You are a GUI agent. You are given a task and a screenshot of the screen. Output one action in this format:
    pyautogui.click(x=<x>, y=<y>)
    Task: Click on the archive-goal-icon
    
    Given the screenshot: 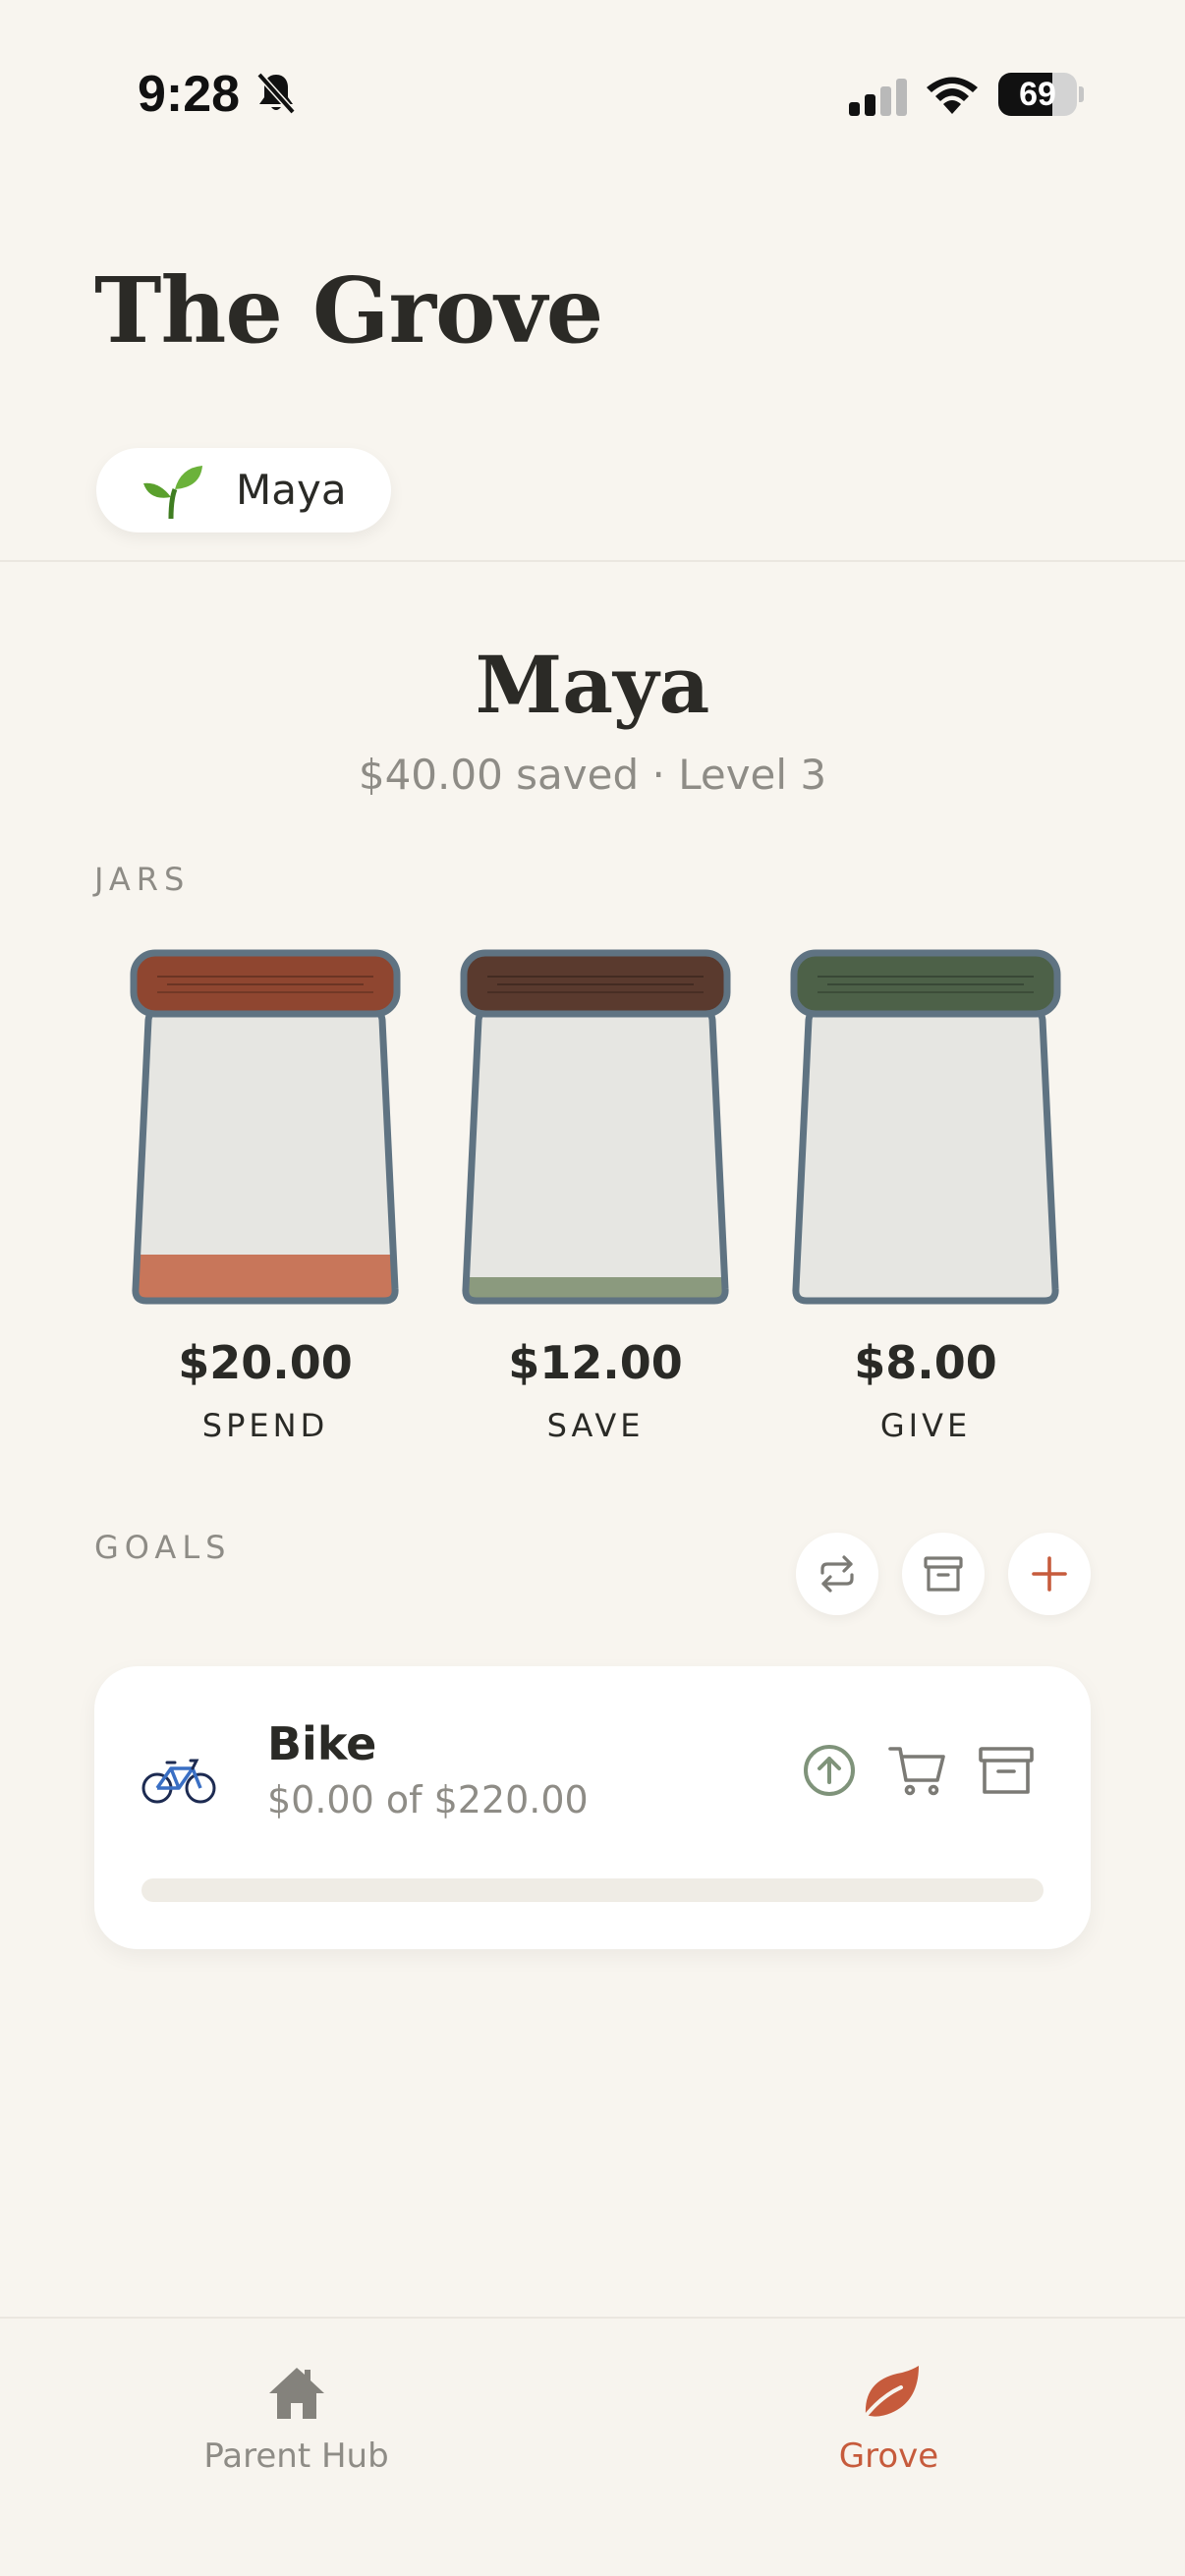 What is the action you would take?
    pyautogui.click(x=1007, y=1770)
    